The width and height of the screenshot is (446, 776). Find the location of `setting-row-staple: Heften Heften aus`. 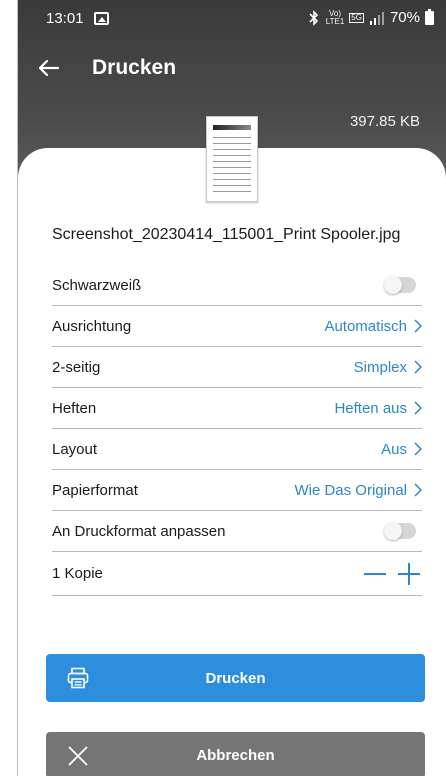

setting-row-staple: Heften Heften aus is located at coordinates (237, 408).